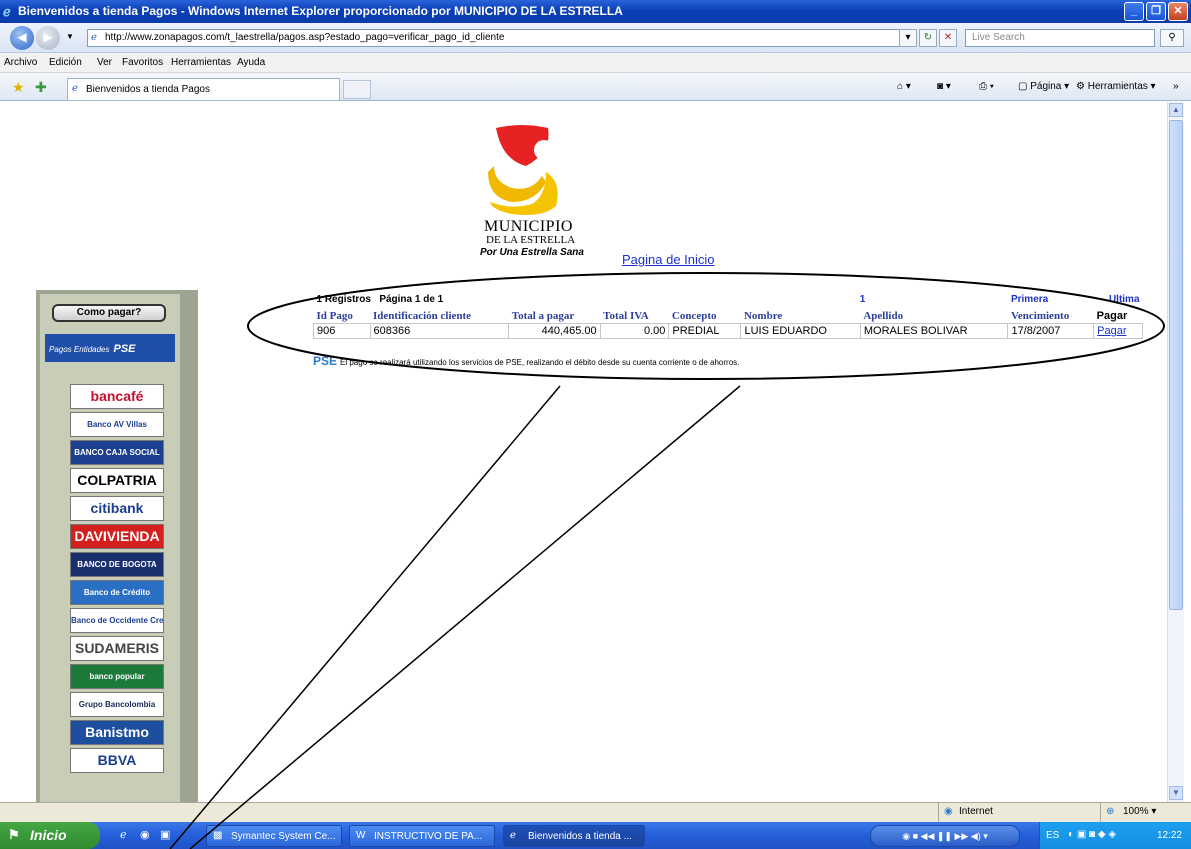 The image size is (1191, 849). Describe the element at coordinates (325, 361) in the screenshot. I see `pse-logo-icon: PSE` at that location.